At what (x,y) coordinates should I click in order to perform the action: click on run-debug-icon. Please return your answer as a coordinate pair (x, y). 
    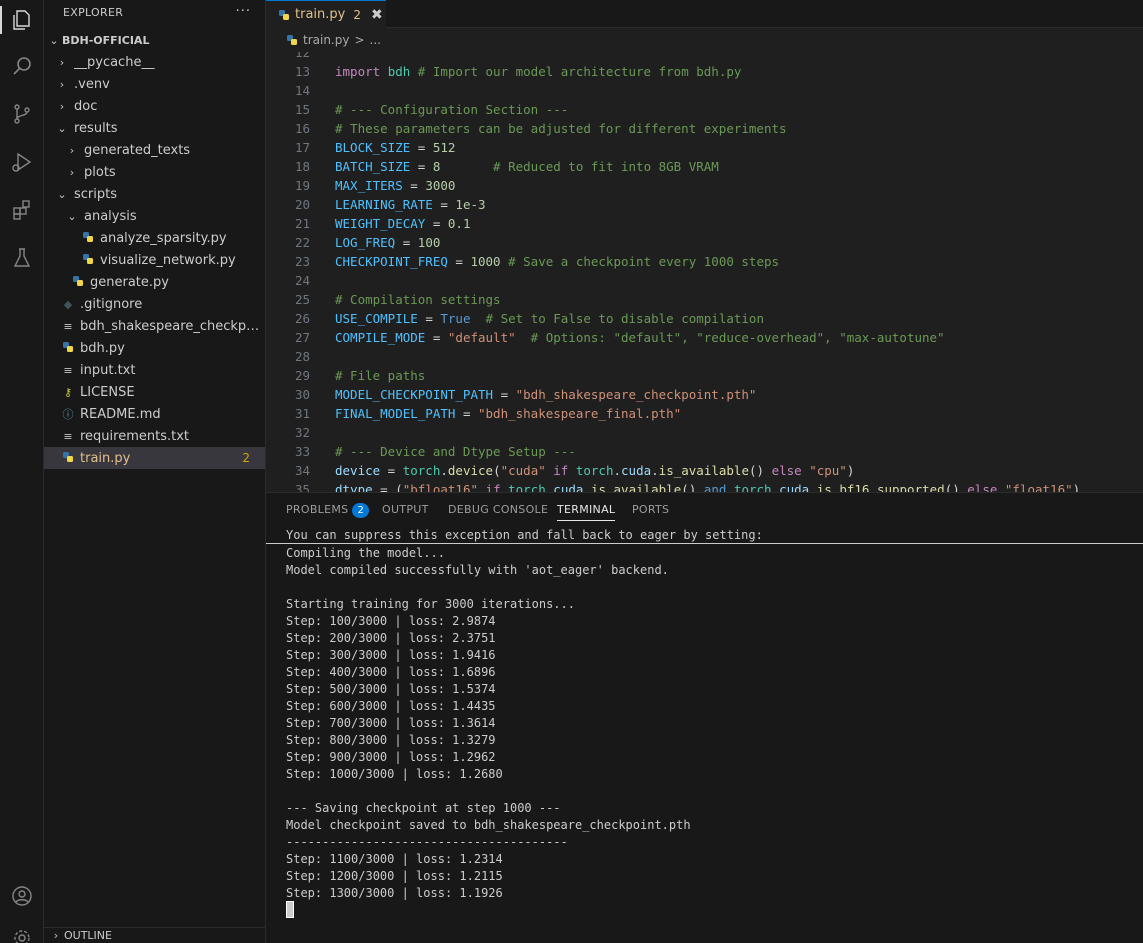
    Looking at the image, I should click on (22, 162).